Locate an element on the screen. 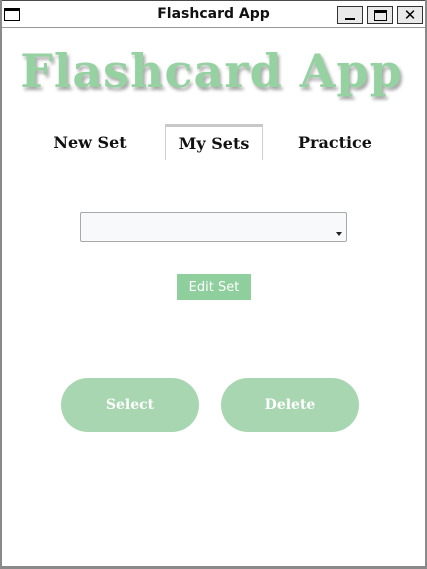 The image size is (427, 569). maximize-button is located at coordinates (380, 15).